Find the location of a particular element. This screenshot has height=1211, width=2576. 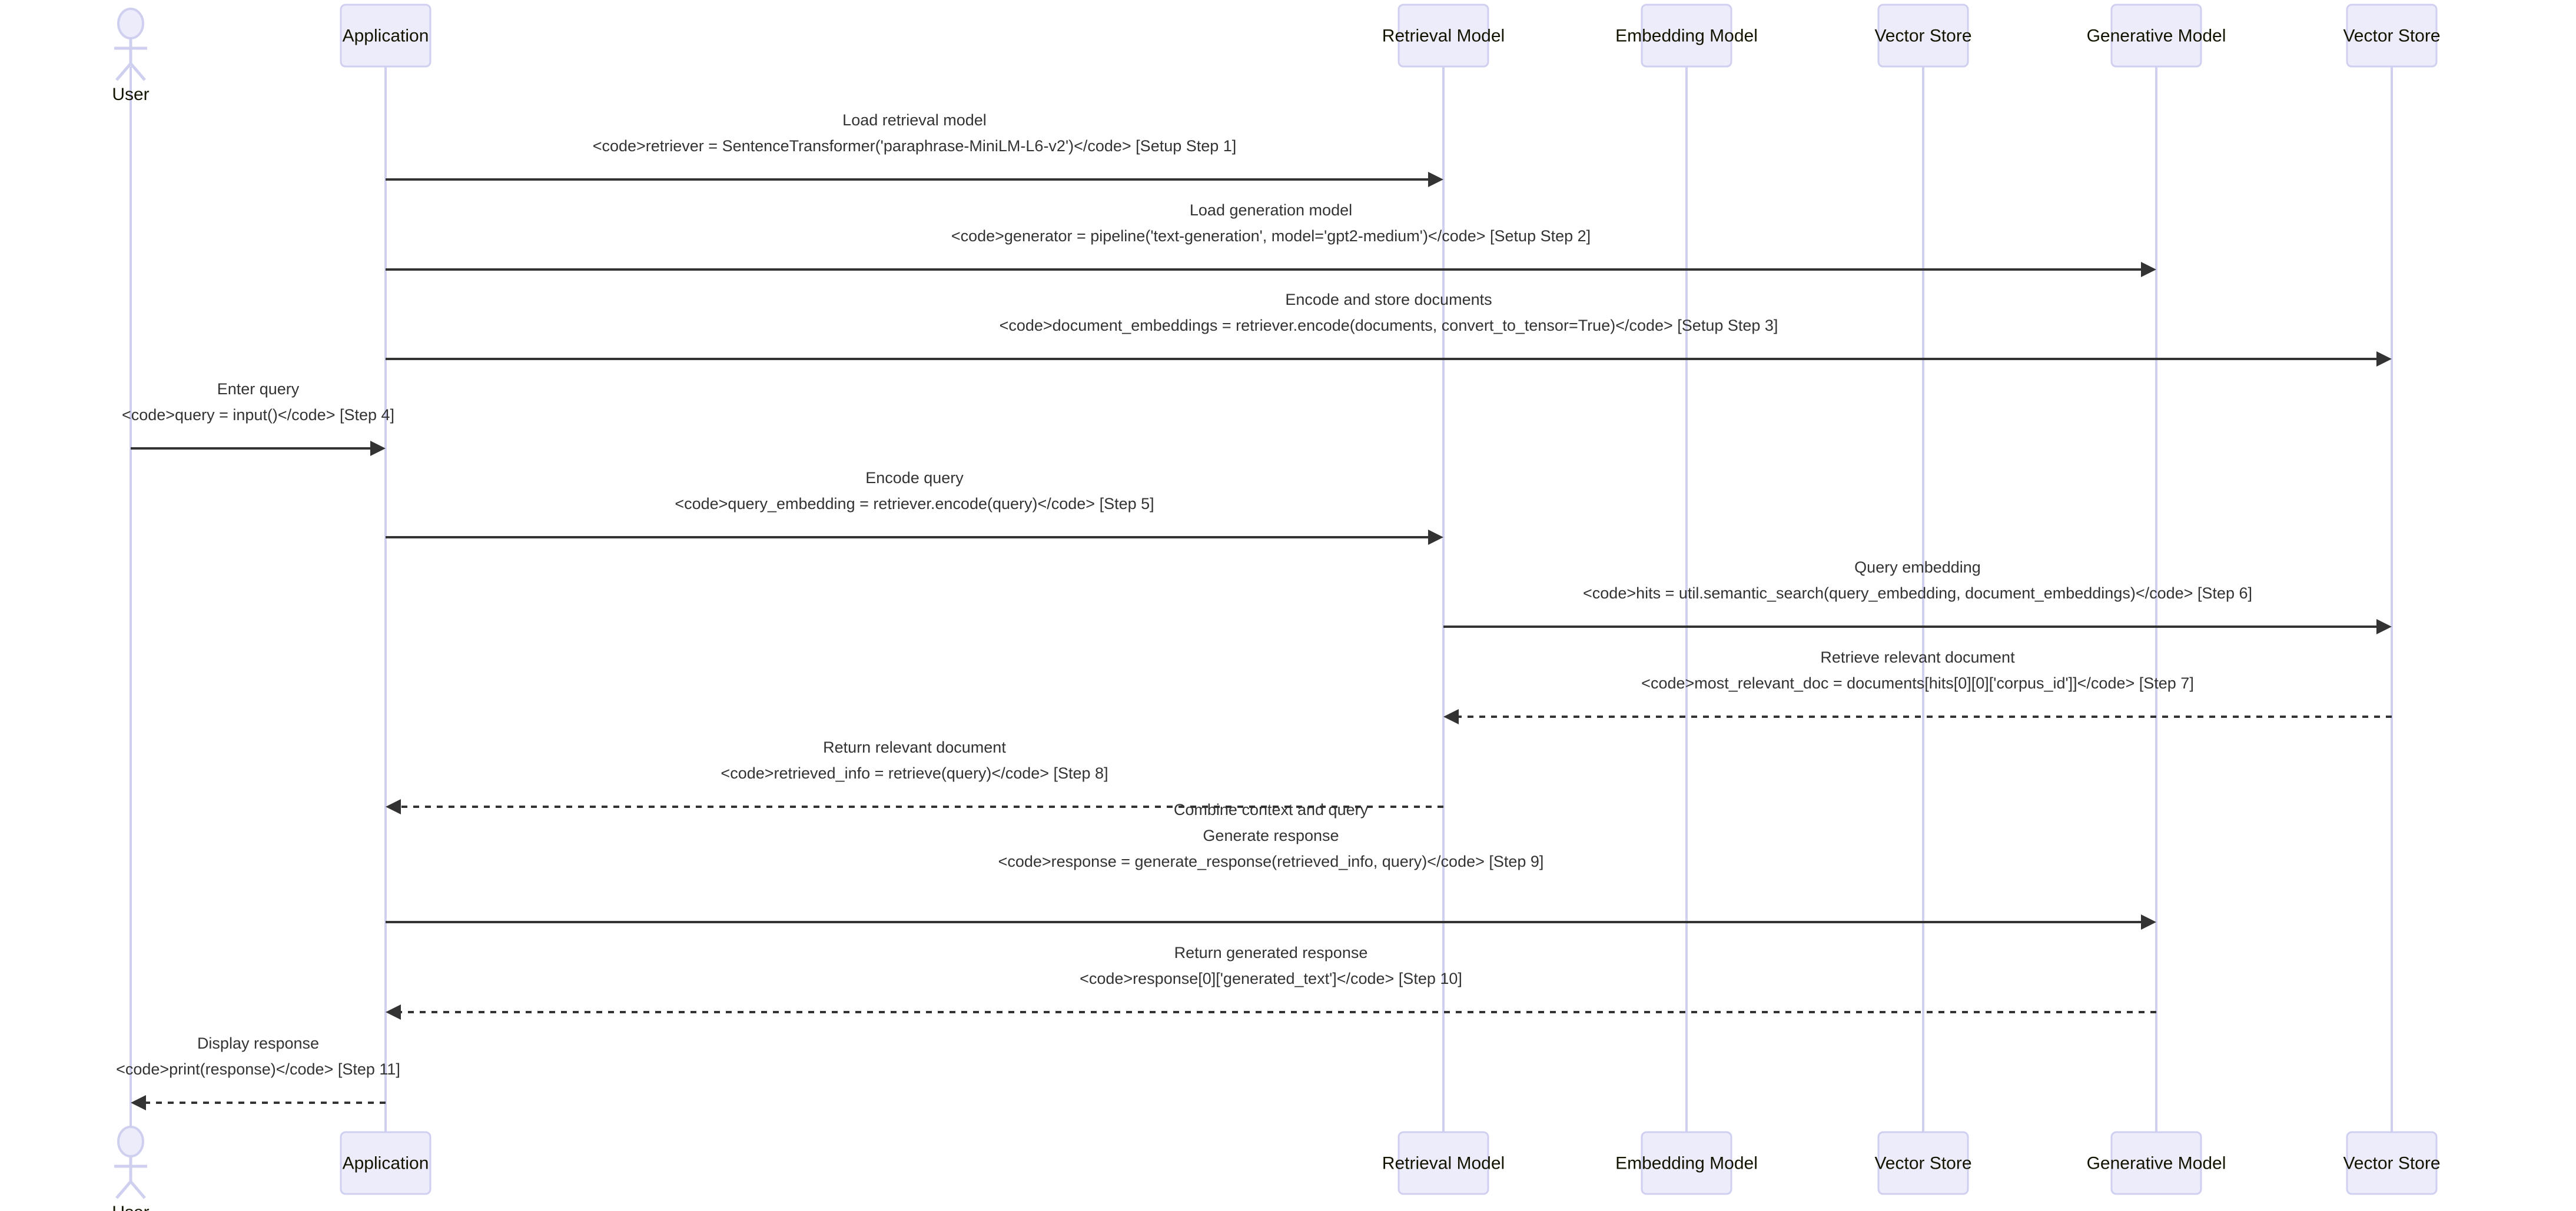

message-label-7-line-1: Retrieve relevant document is located at coordinates (1917, 657).